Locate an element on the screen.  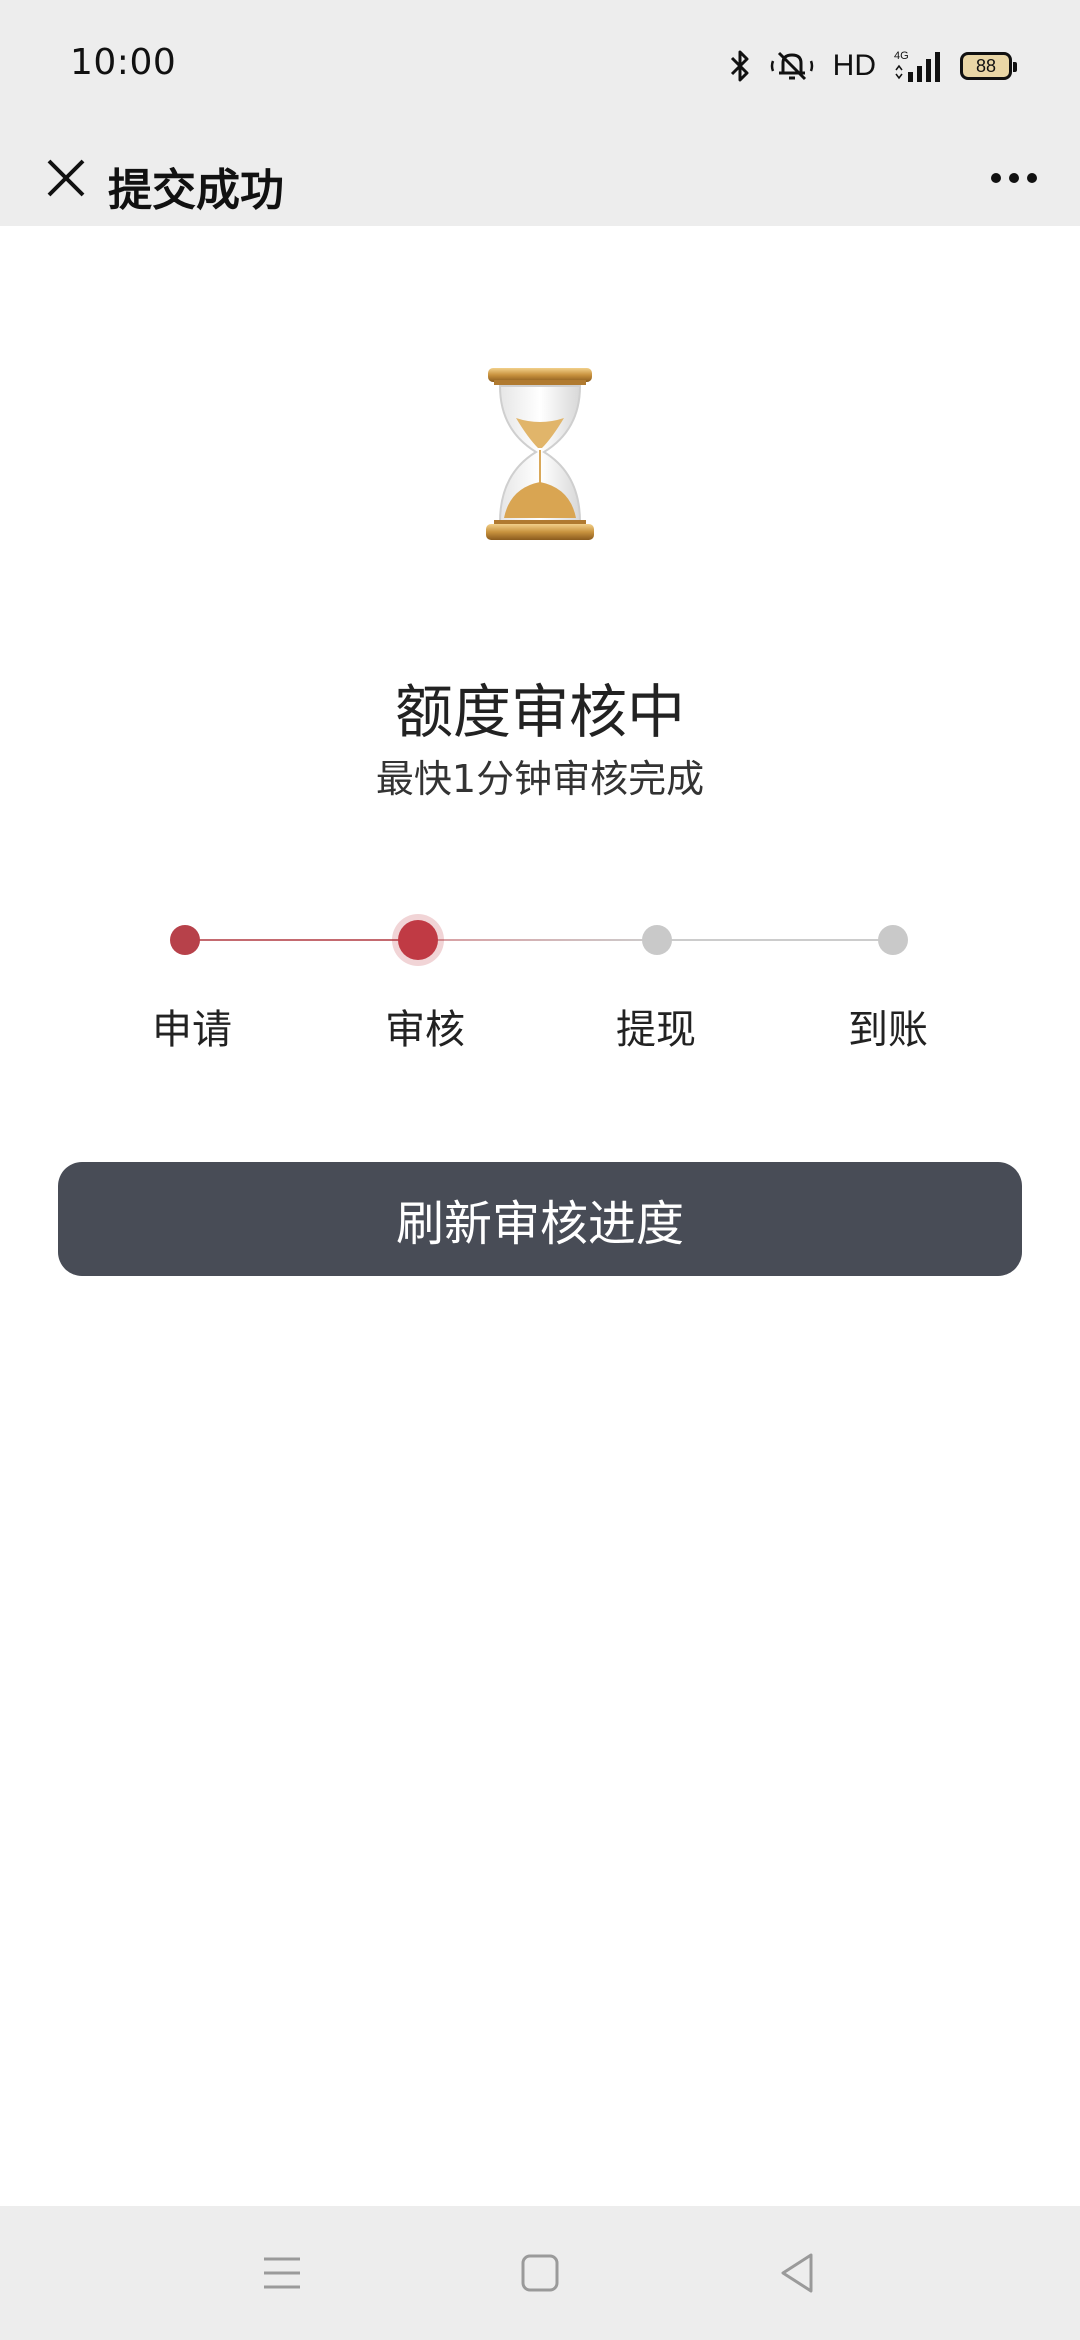
step-dot-review is located at coordinates (418, 940).